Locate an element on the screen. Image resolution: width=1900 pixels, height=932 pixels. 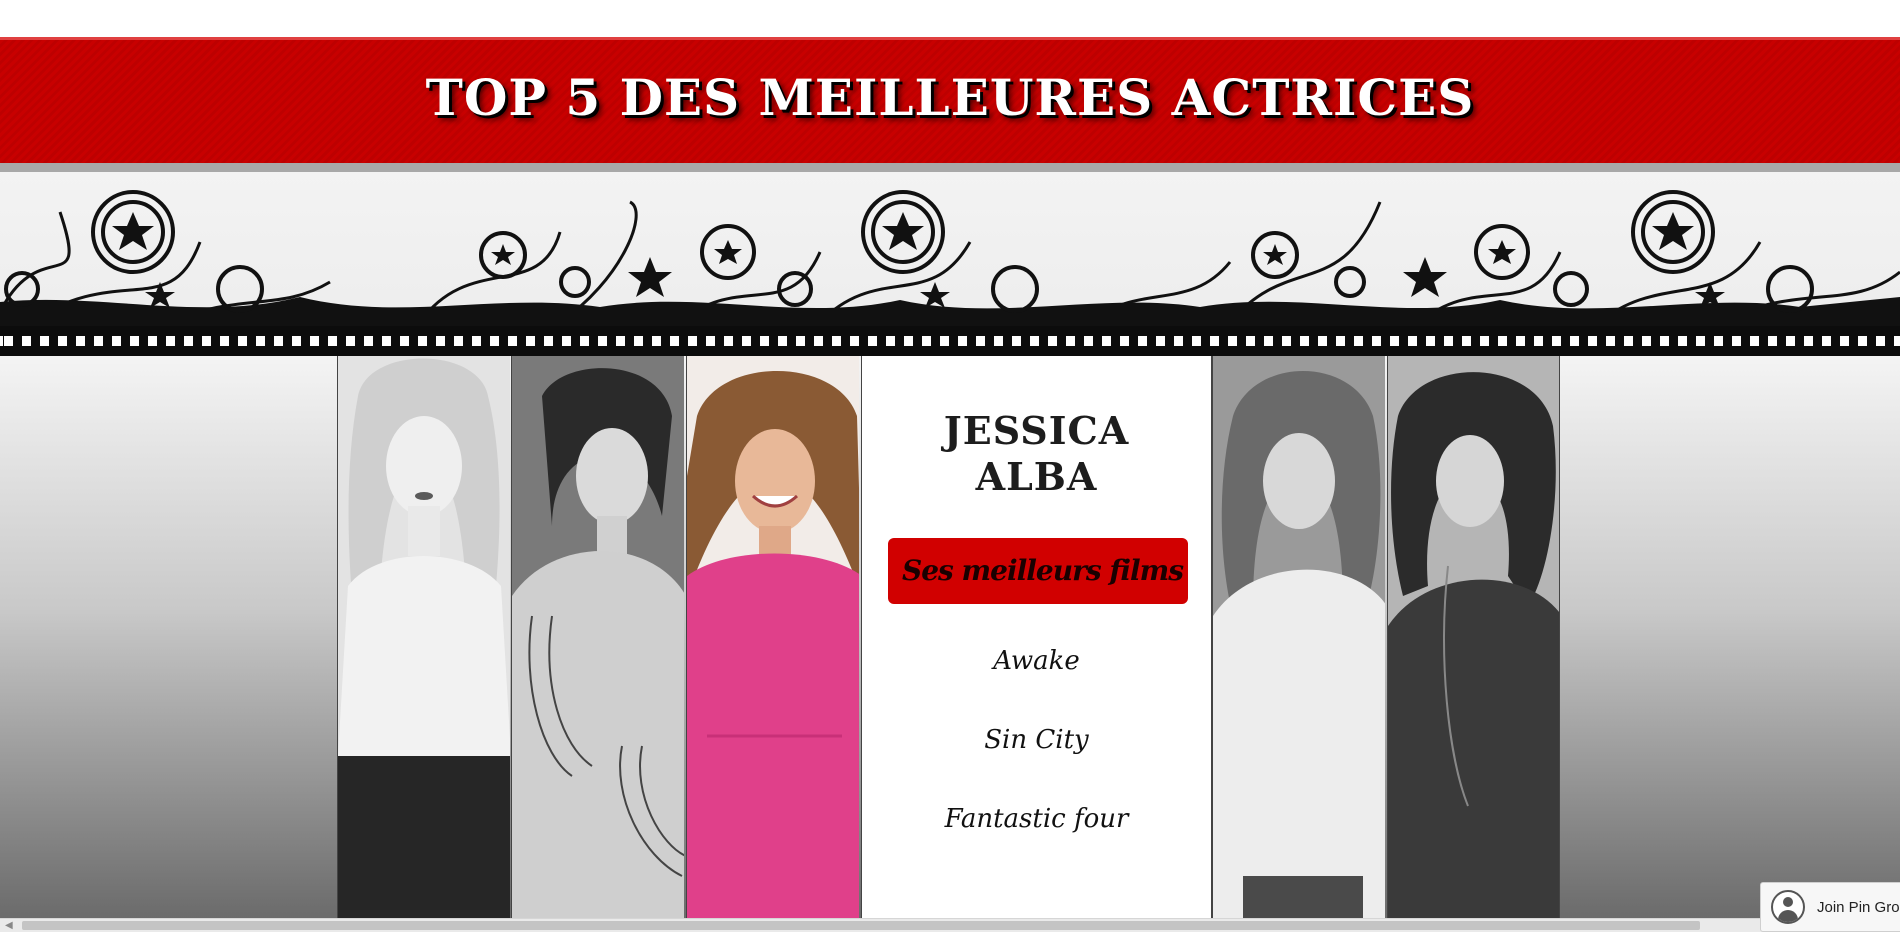
actress-last-name: ALBA is located at coordinates (1036, 476).